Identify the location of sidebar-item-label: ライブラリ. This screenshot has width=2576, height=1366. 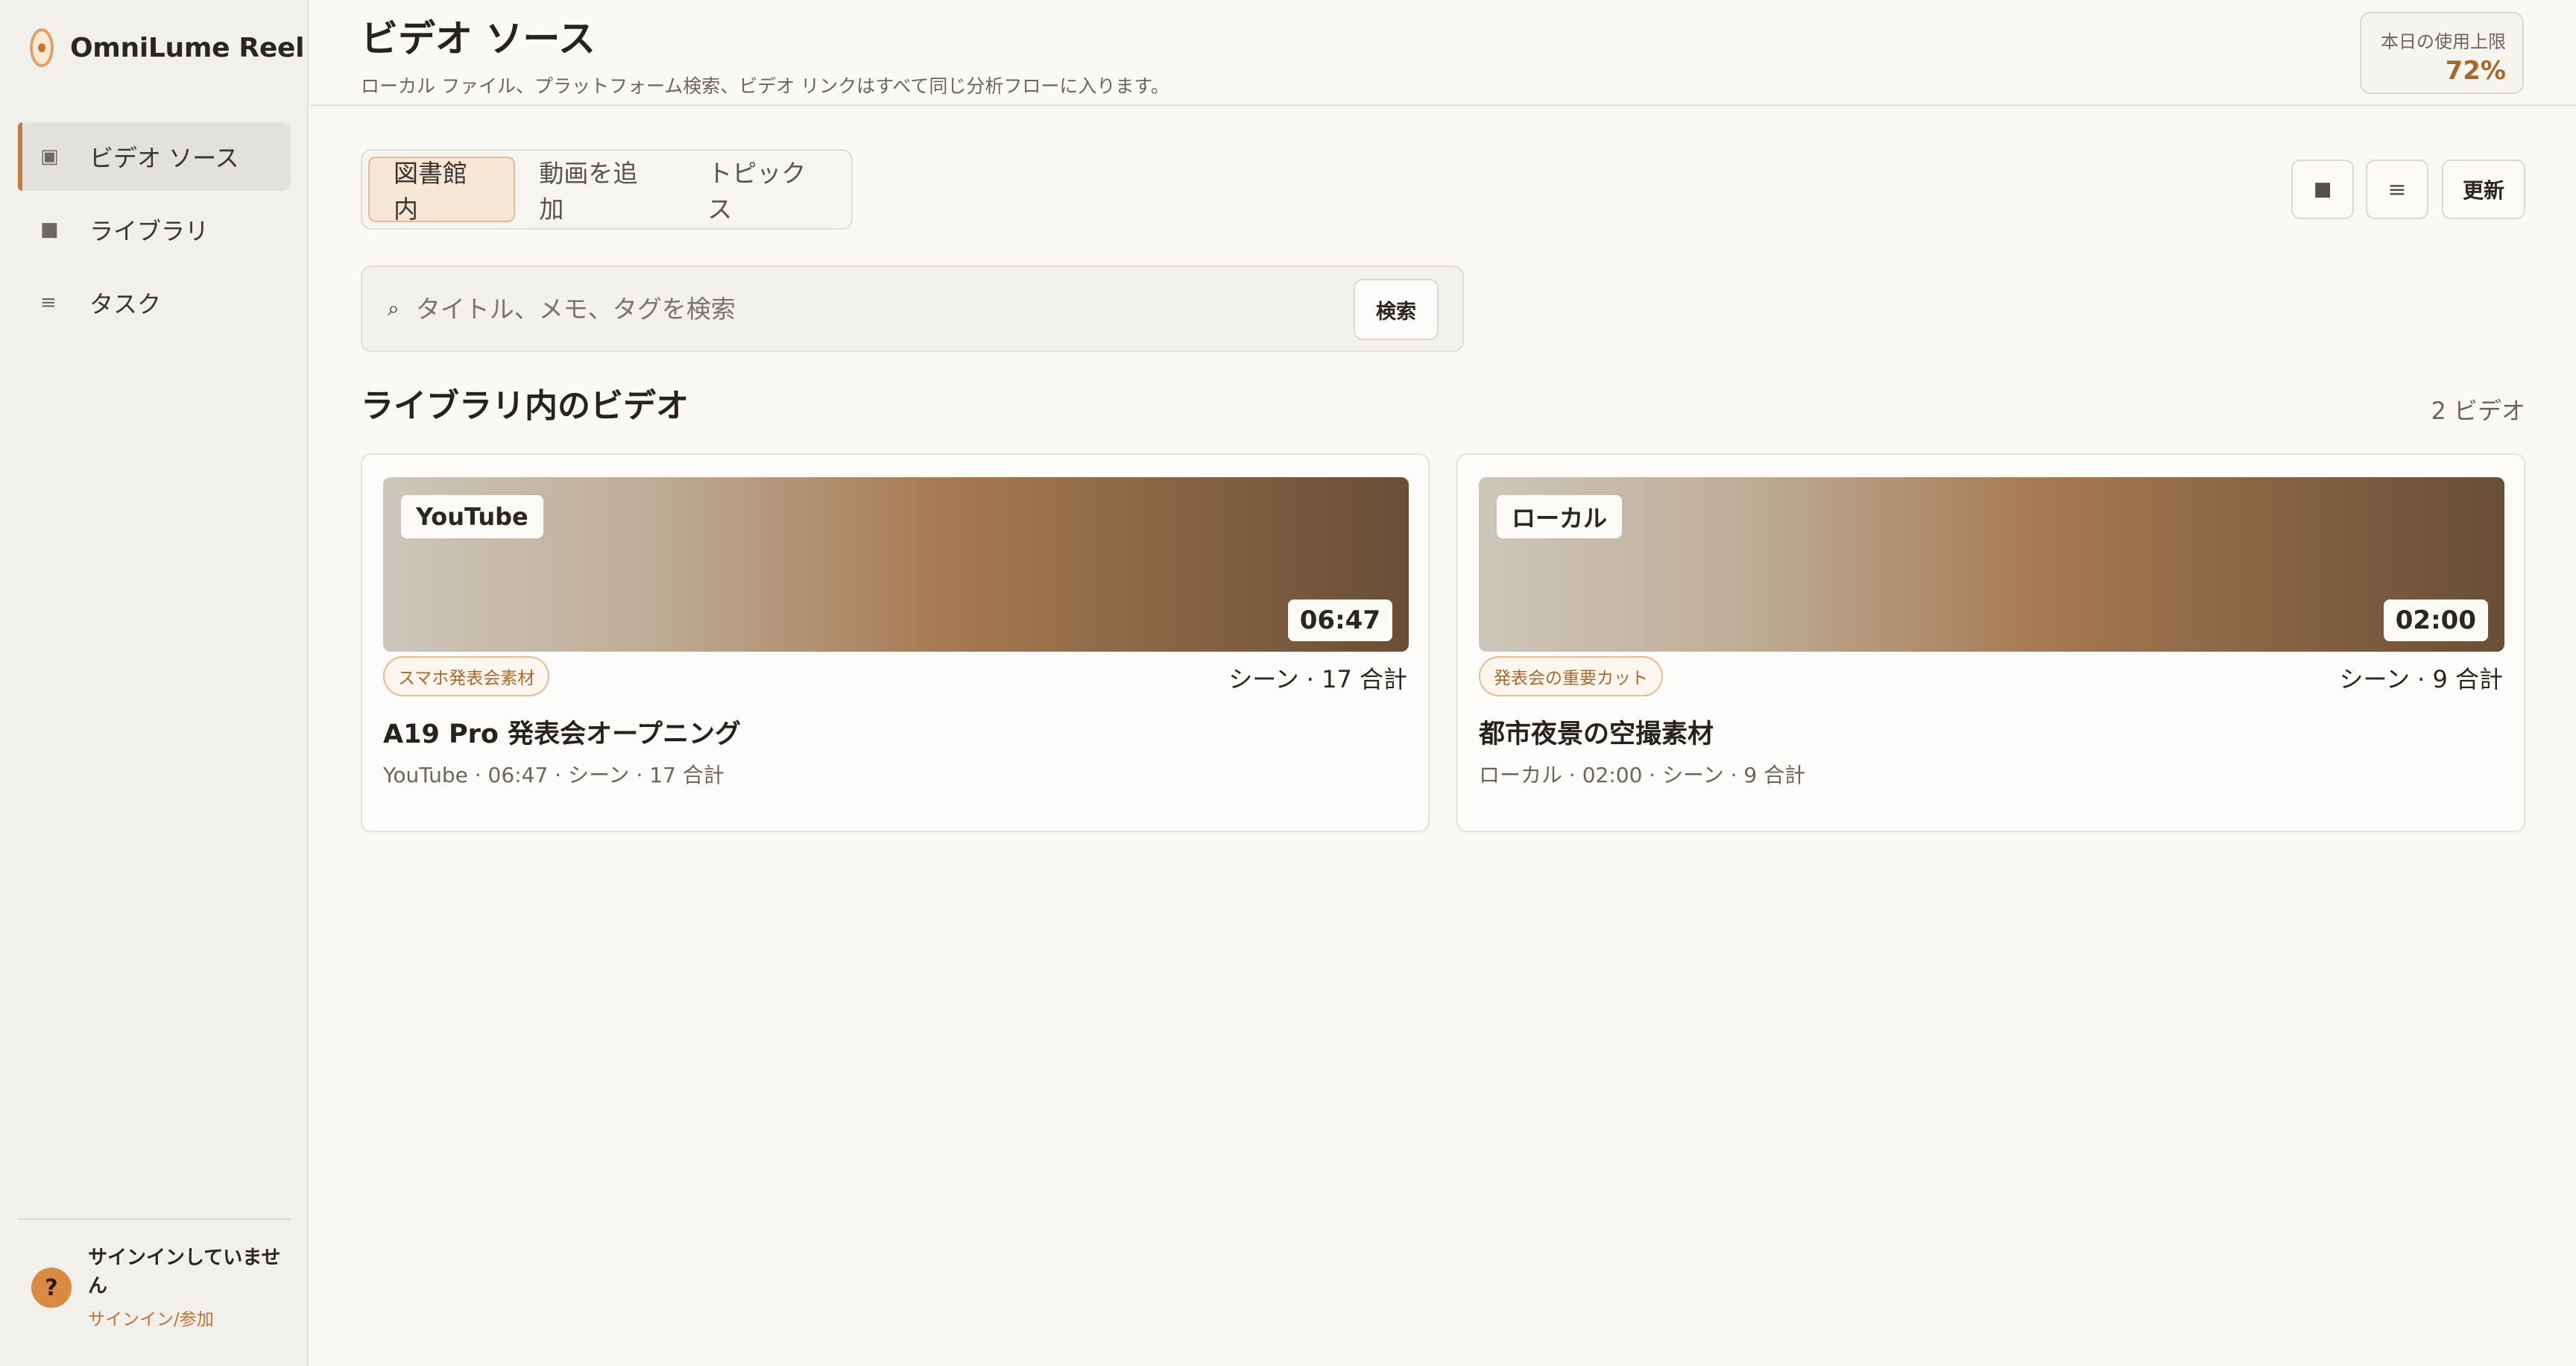
(149, 231).